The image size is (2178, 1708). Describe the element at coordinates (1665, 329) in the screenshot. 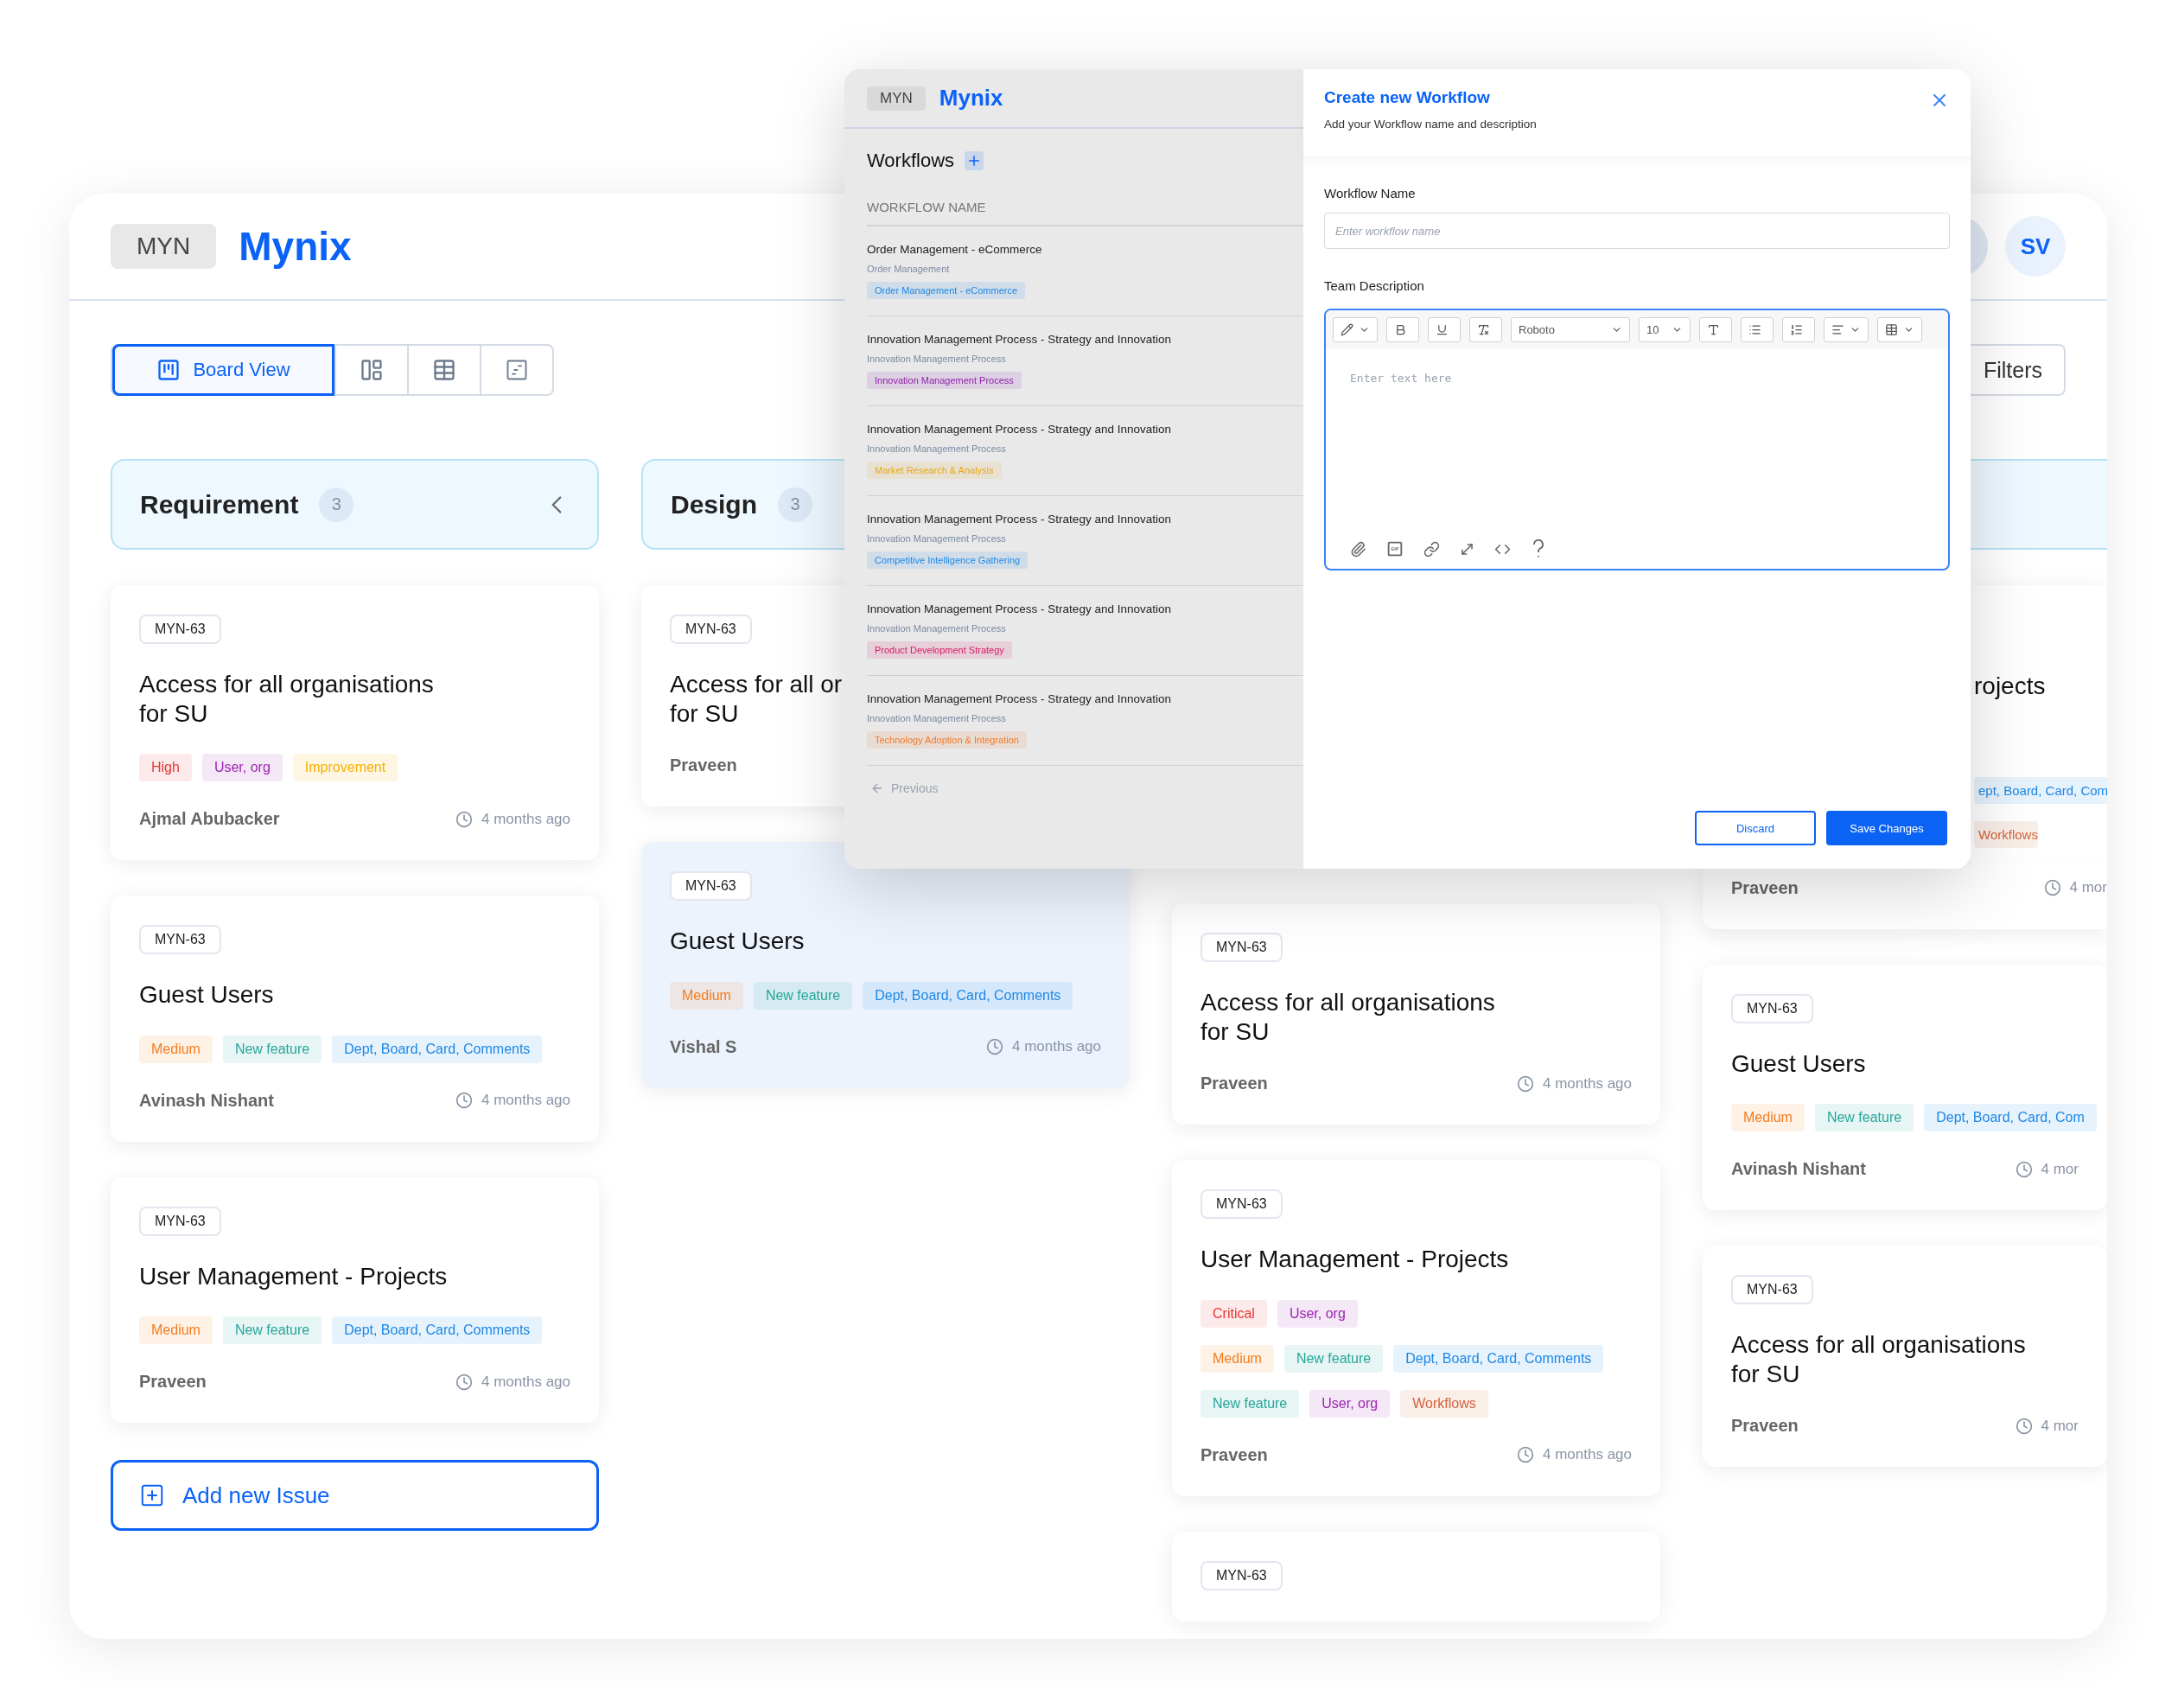

I see `size-select: 10` at that location.